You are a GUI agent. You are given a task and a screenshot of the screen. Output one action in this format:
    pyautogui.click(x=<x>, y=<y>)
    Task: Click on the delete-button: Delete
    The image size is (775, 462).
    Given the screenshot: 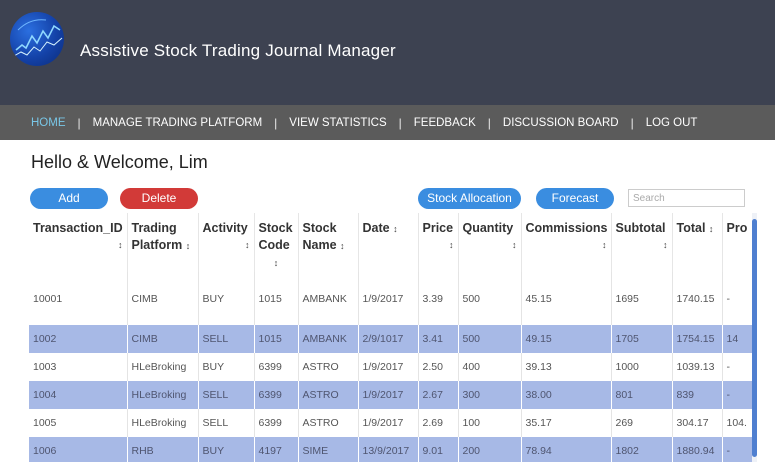 What is the action you would take?
    pyautogui.click(x=159, y=198)
    